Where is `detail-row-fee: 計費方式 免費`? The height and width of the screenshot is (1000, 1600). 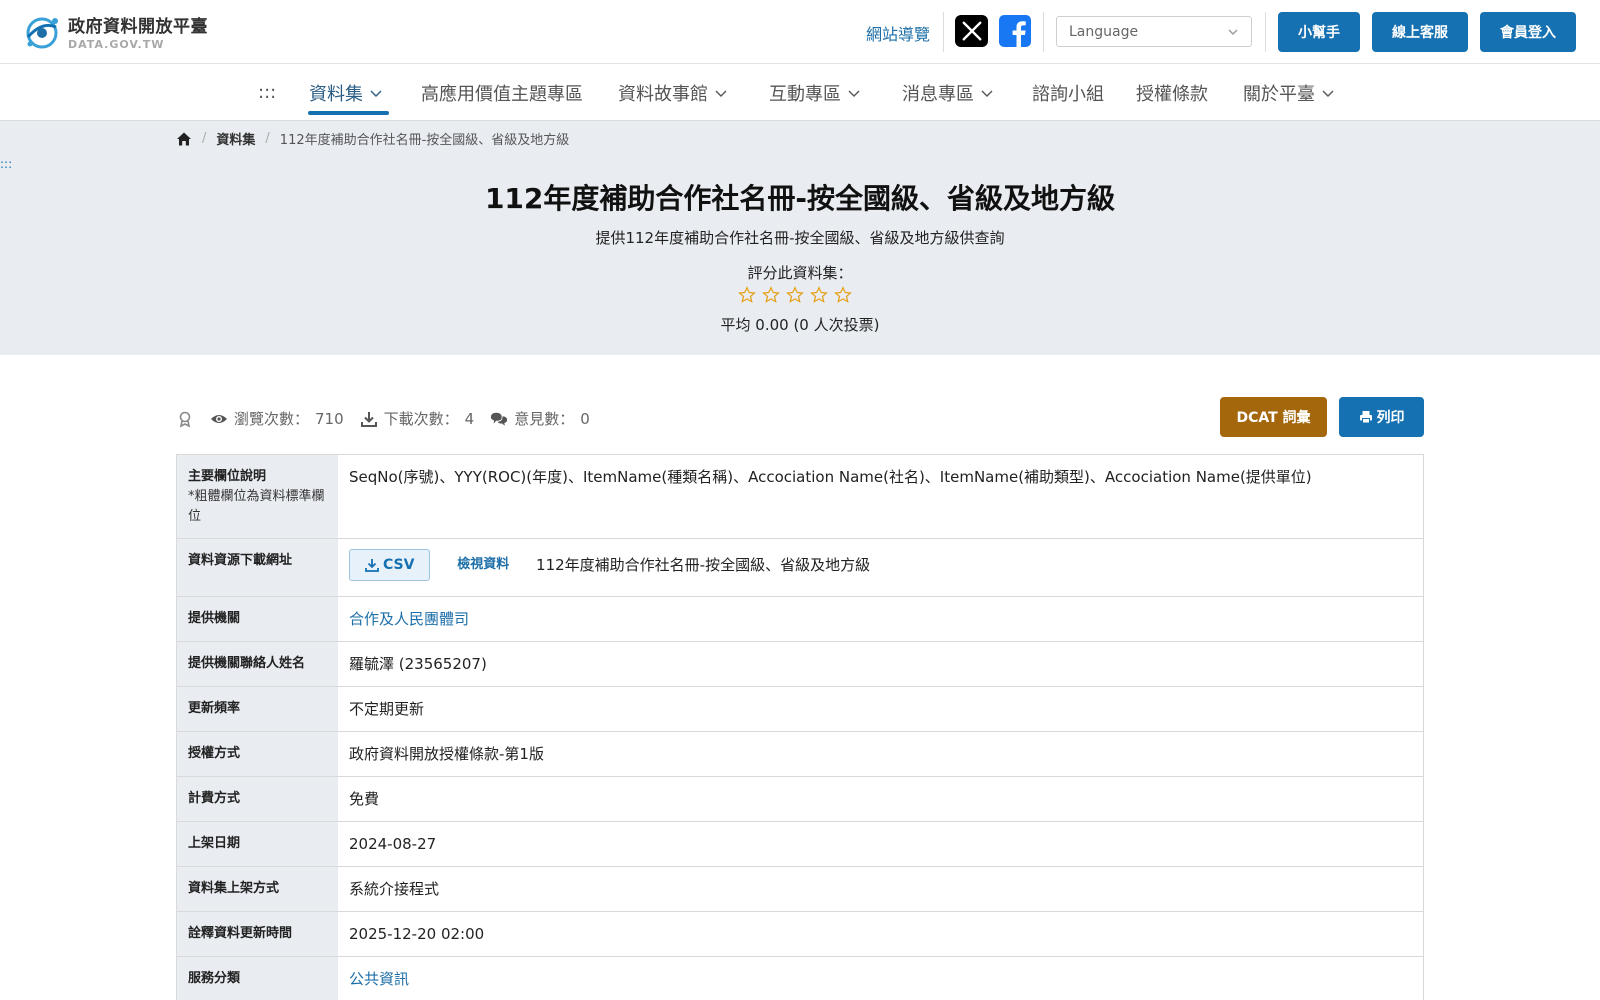 detail-row-fee: 計費方式 免費 is located at coordinates (800, 799).